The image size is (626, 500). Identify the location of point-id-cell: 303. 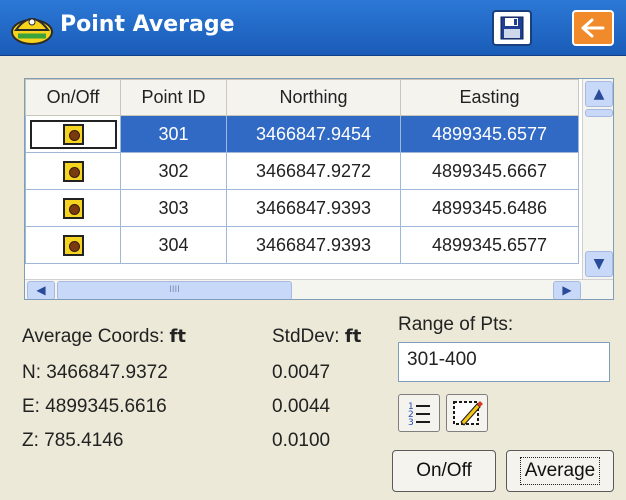
(173, 208).